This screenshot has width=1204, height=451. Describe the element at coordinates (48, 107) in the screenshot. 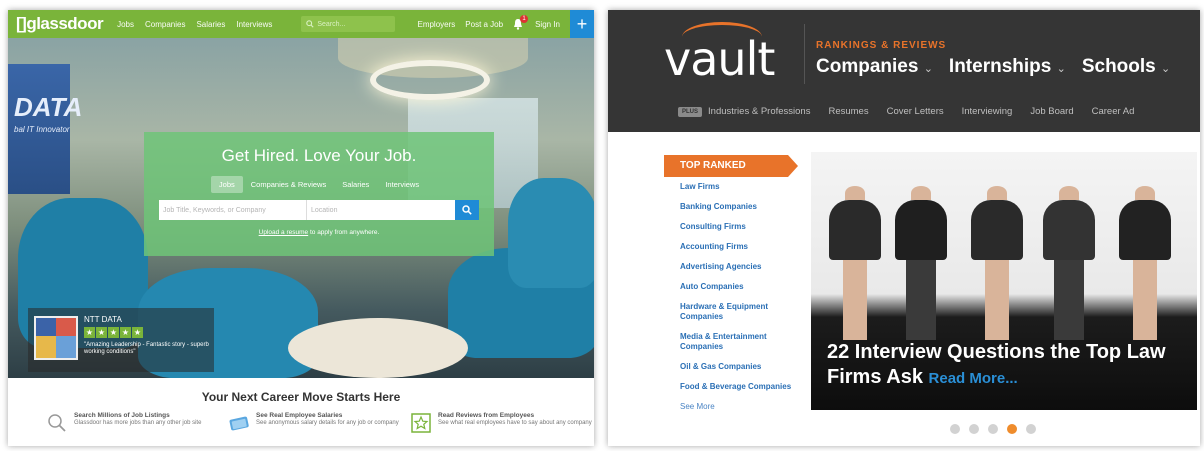

I see `wall-sign-text: DATA` at that location.